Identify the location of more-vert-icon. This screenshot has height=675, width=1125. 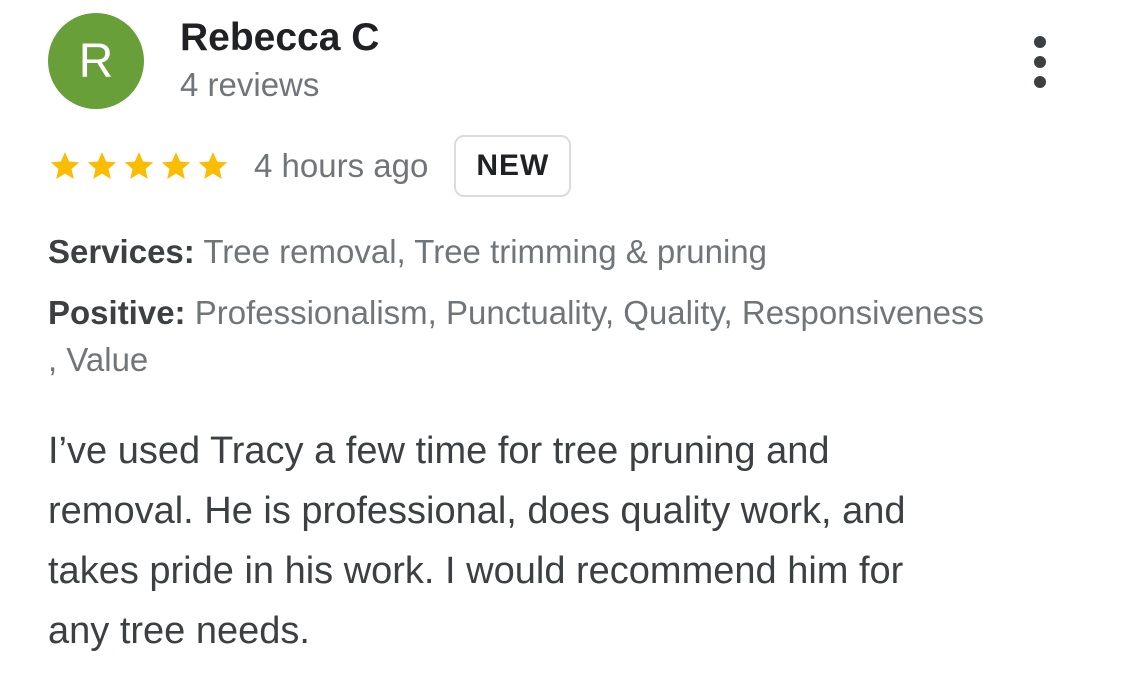
(1040, 42).